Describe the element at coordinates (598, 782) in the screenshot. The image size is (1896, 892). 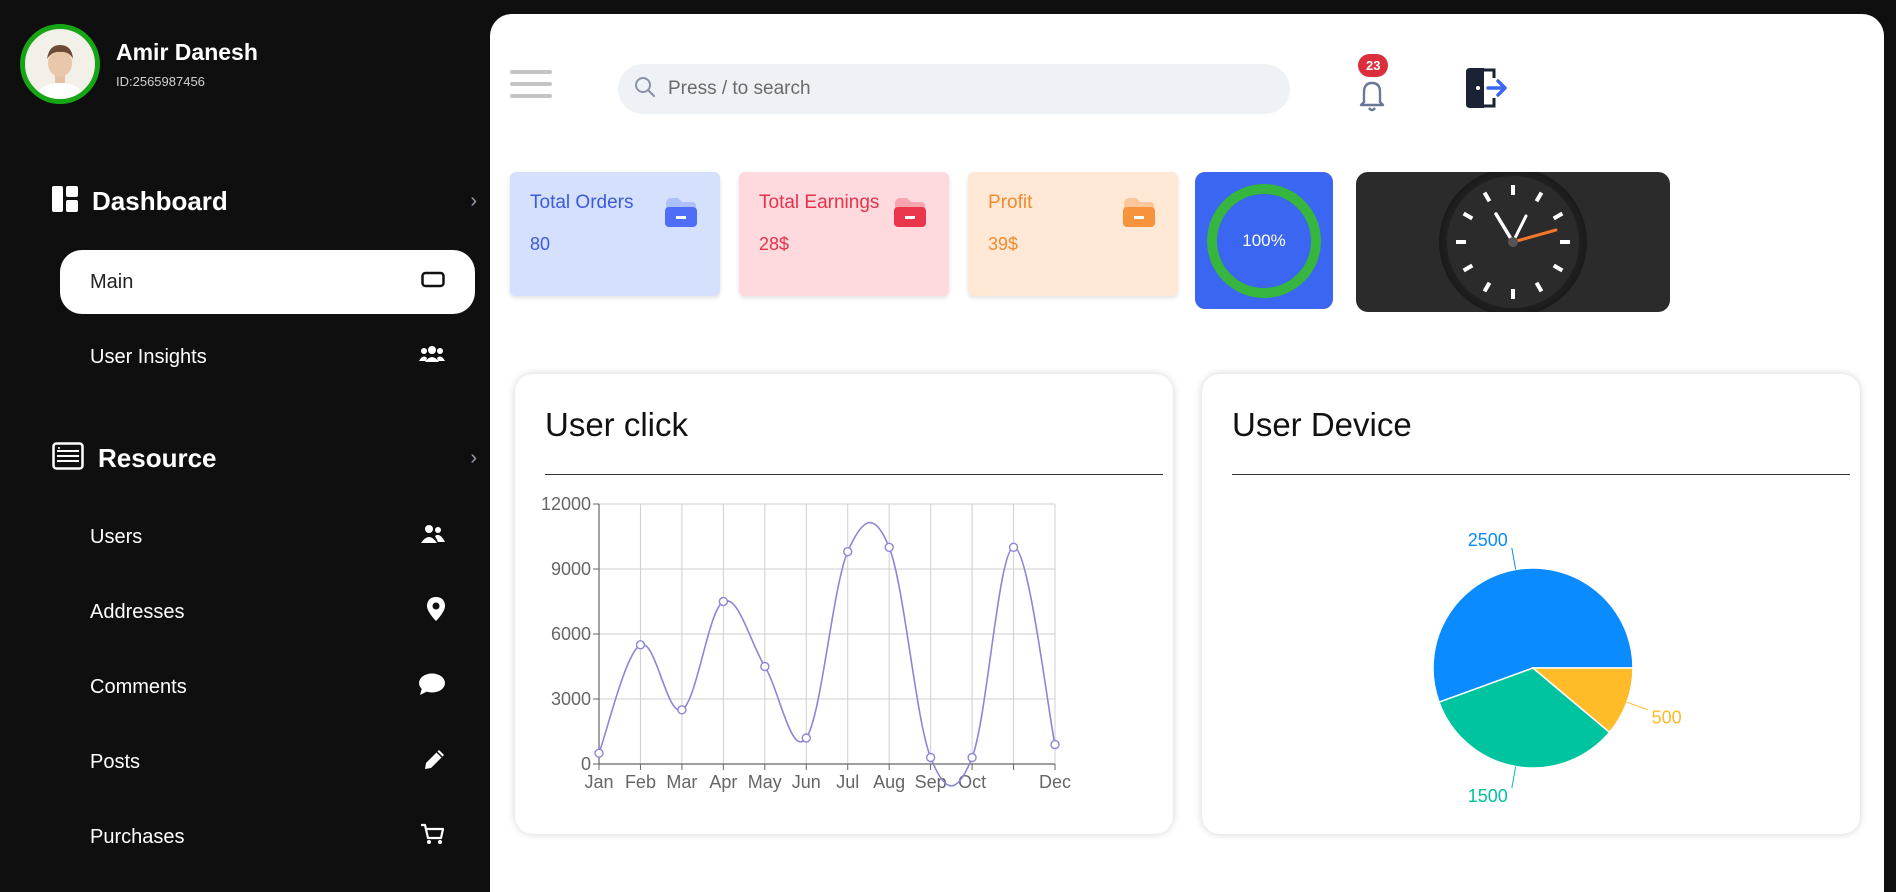
I see `x-tick-label: Jan` at that location.